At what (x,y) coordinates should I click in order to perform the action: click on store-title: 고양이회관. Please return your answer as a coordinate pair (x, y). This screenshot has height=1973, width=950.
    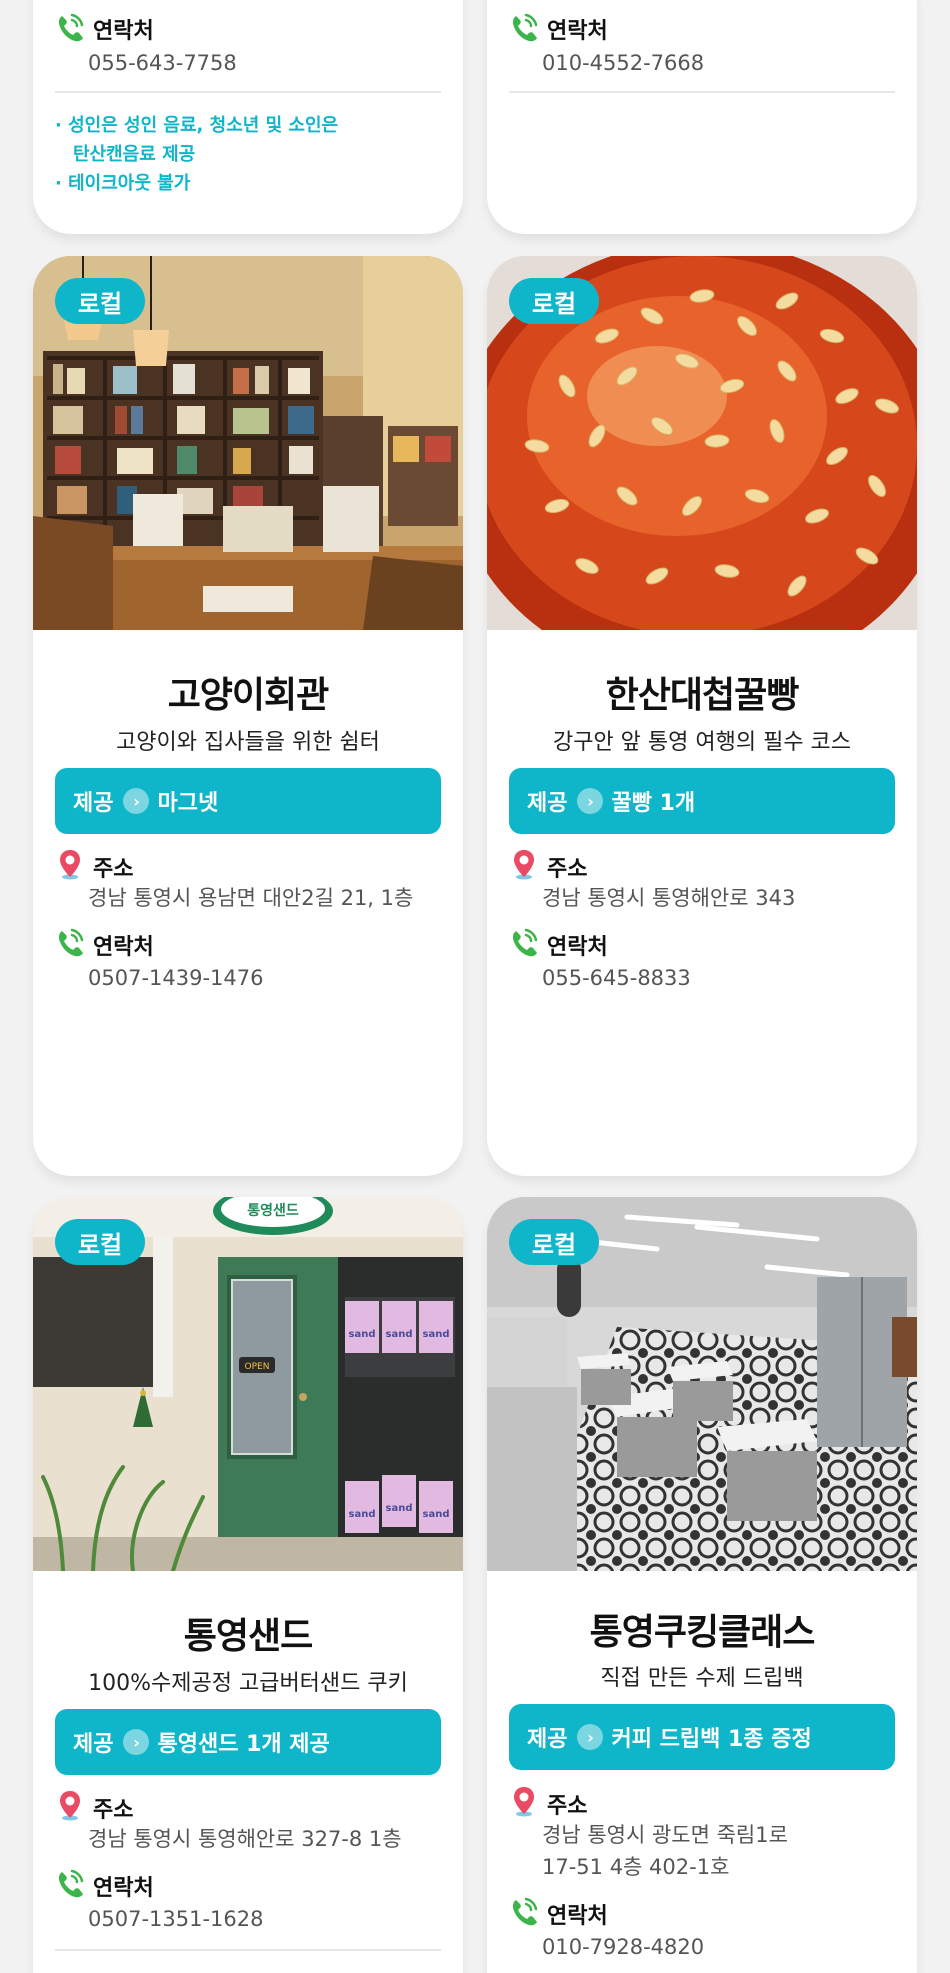
    Looking at the image, I should click on (248, 695).